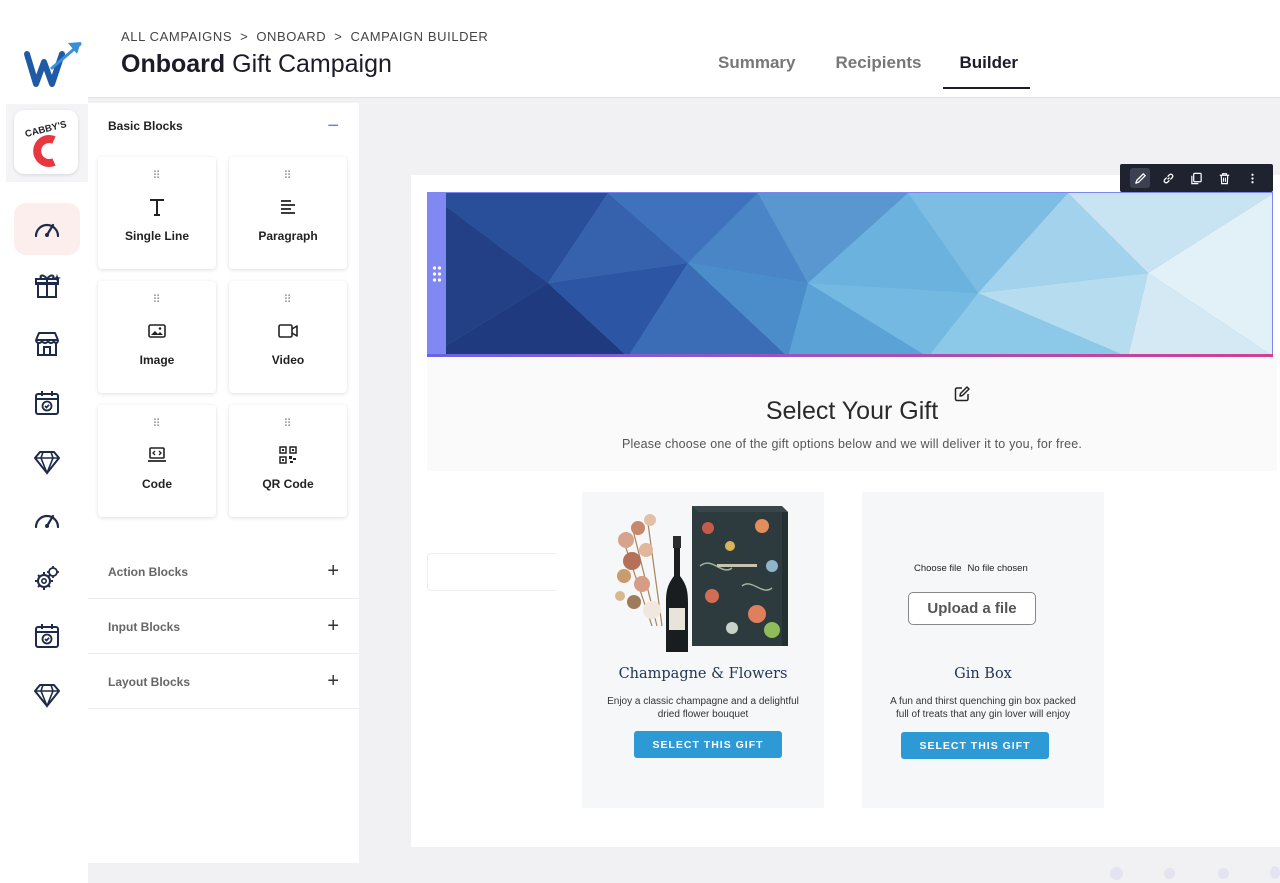 The image size is (1280, 883). I want to click on block-toolbar, so click(1196, 178).